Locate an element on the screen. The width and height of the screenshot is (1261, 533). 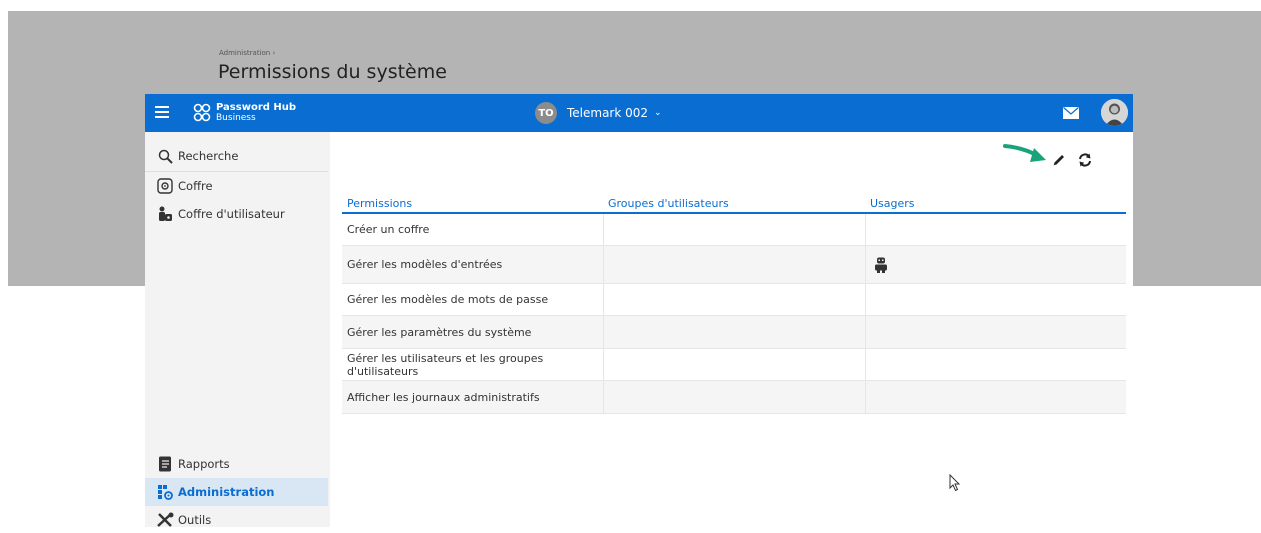
top-bar: Password Hub Business TO Telemark 002 ⌄ is located at coordinates (639, 113).